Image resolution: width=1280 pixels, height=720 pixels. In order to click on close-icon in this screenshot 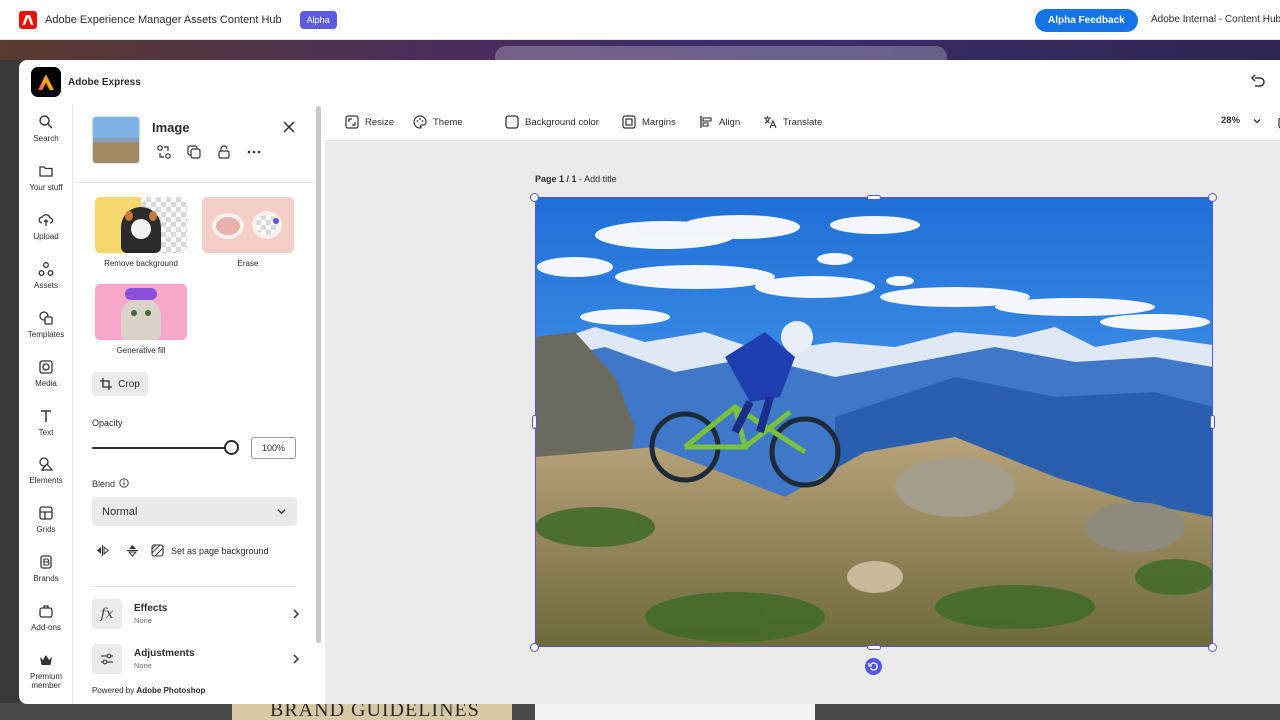, I will do `click(289, 127)`.